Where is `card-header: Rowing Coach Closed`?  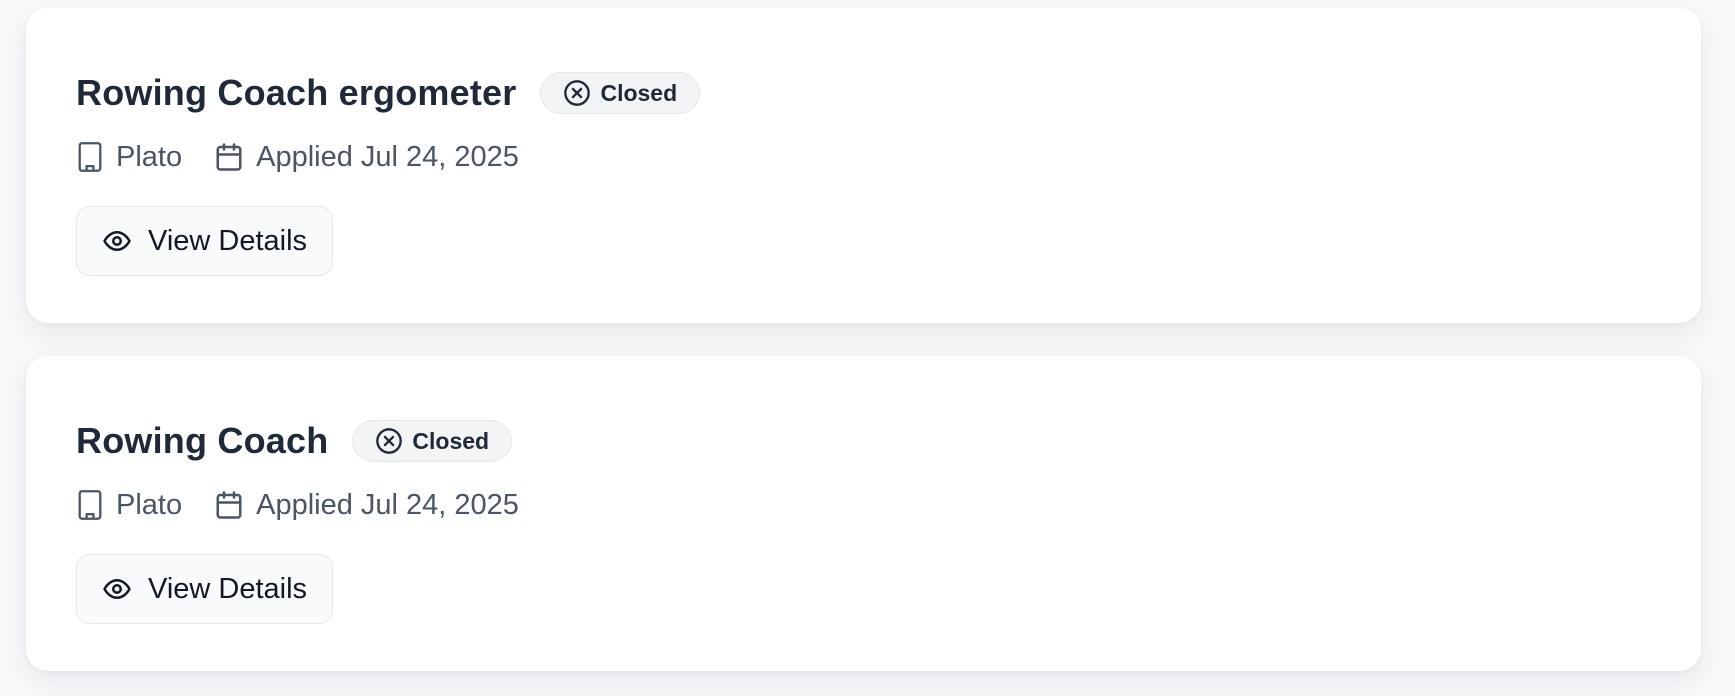
card-header: Rowing Coach Closed is located at coordinates (863, 441).